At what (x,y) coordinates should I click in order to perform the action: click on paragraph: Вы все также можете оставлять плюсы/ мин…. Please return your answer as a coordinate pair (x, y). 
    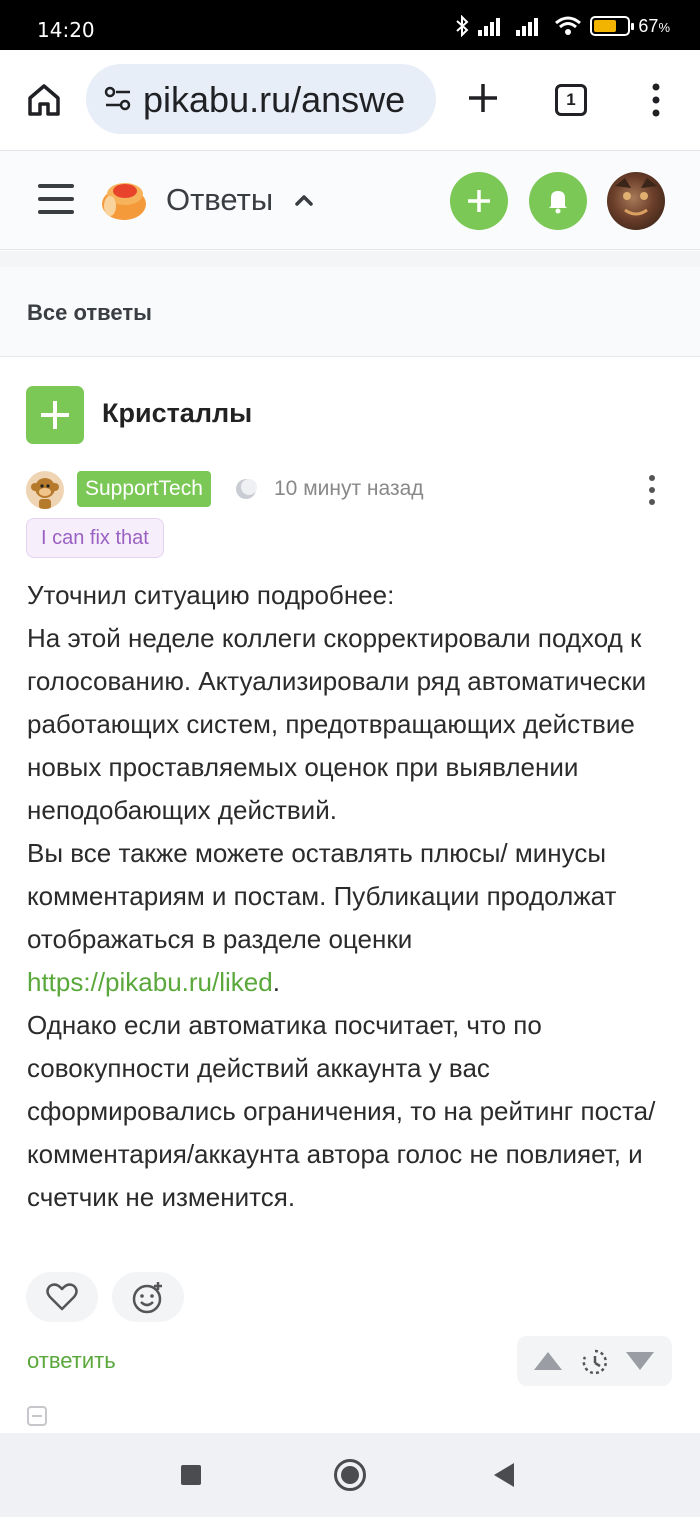
    Looking at the image, I should click on (322, 917).